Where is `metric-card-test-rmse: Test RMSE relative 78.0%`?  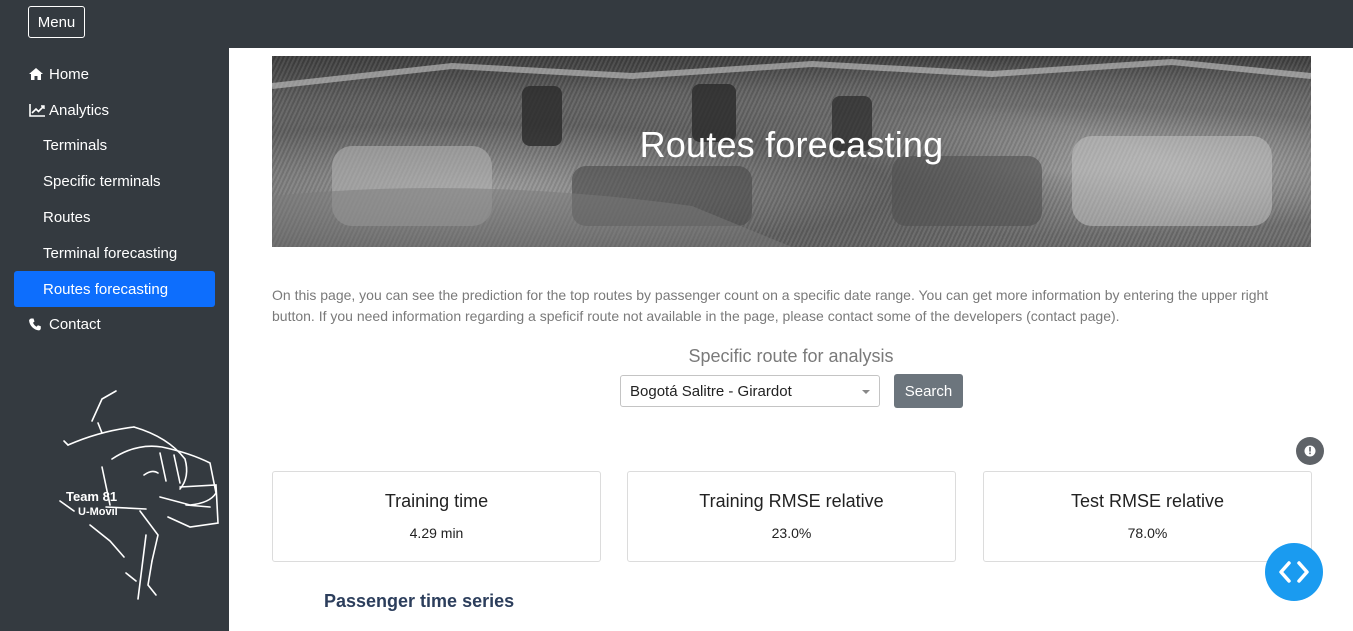 metric-card-test-rmse: Test RMSE relative 78.0% is located at coordinates (1147, 516).